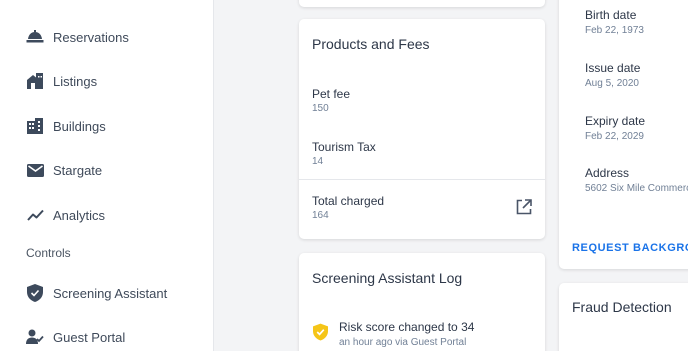 The image size is (688, 351). What do you see at coordinates (613, 68) in the screenshot?
I see `issue-date-label: Issue date` at bounding box center [613, 68].